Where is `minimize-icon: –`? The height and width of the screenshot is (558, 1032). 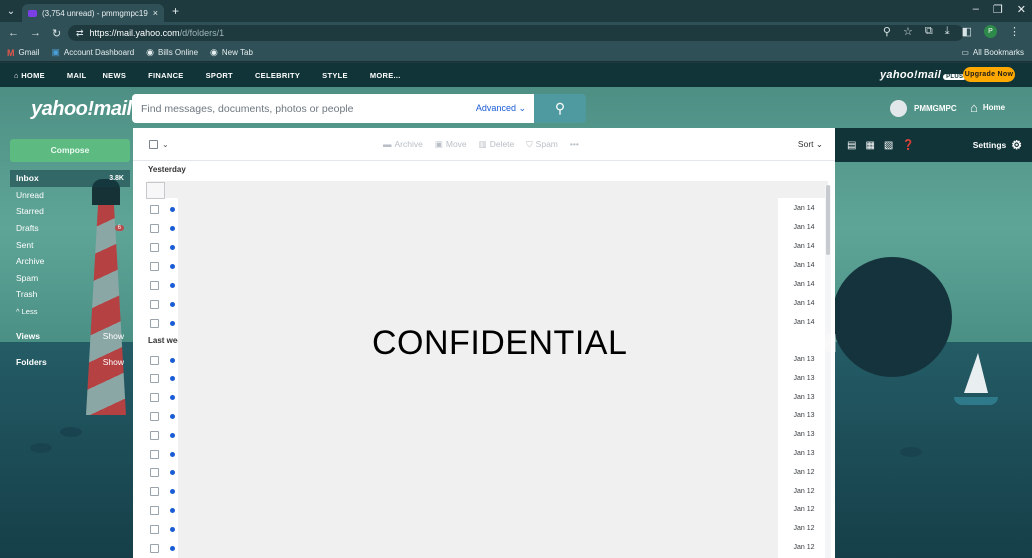
minimize-icon: – is located at coordinates (976, 9).